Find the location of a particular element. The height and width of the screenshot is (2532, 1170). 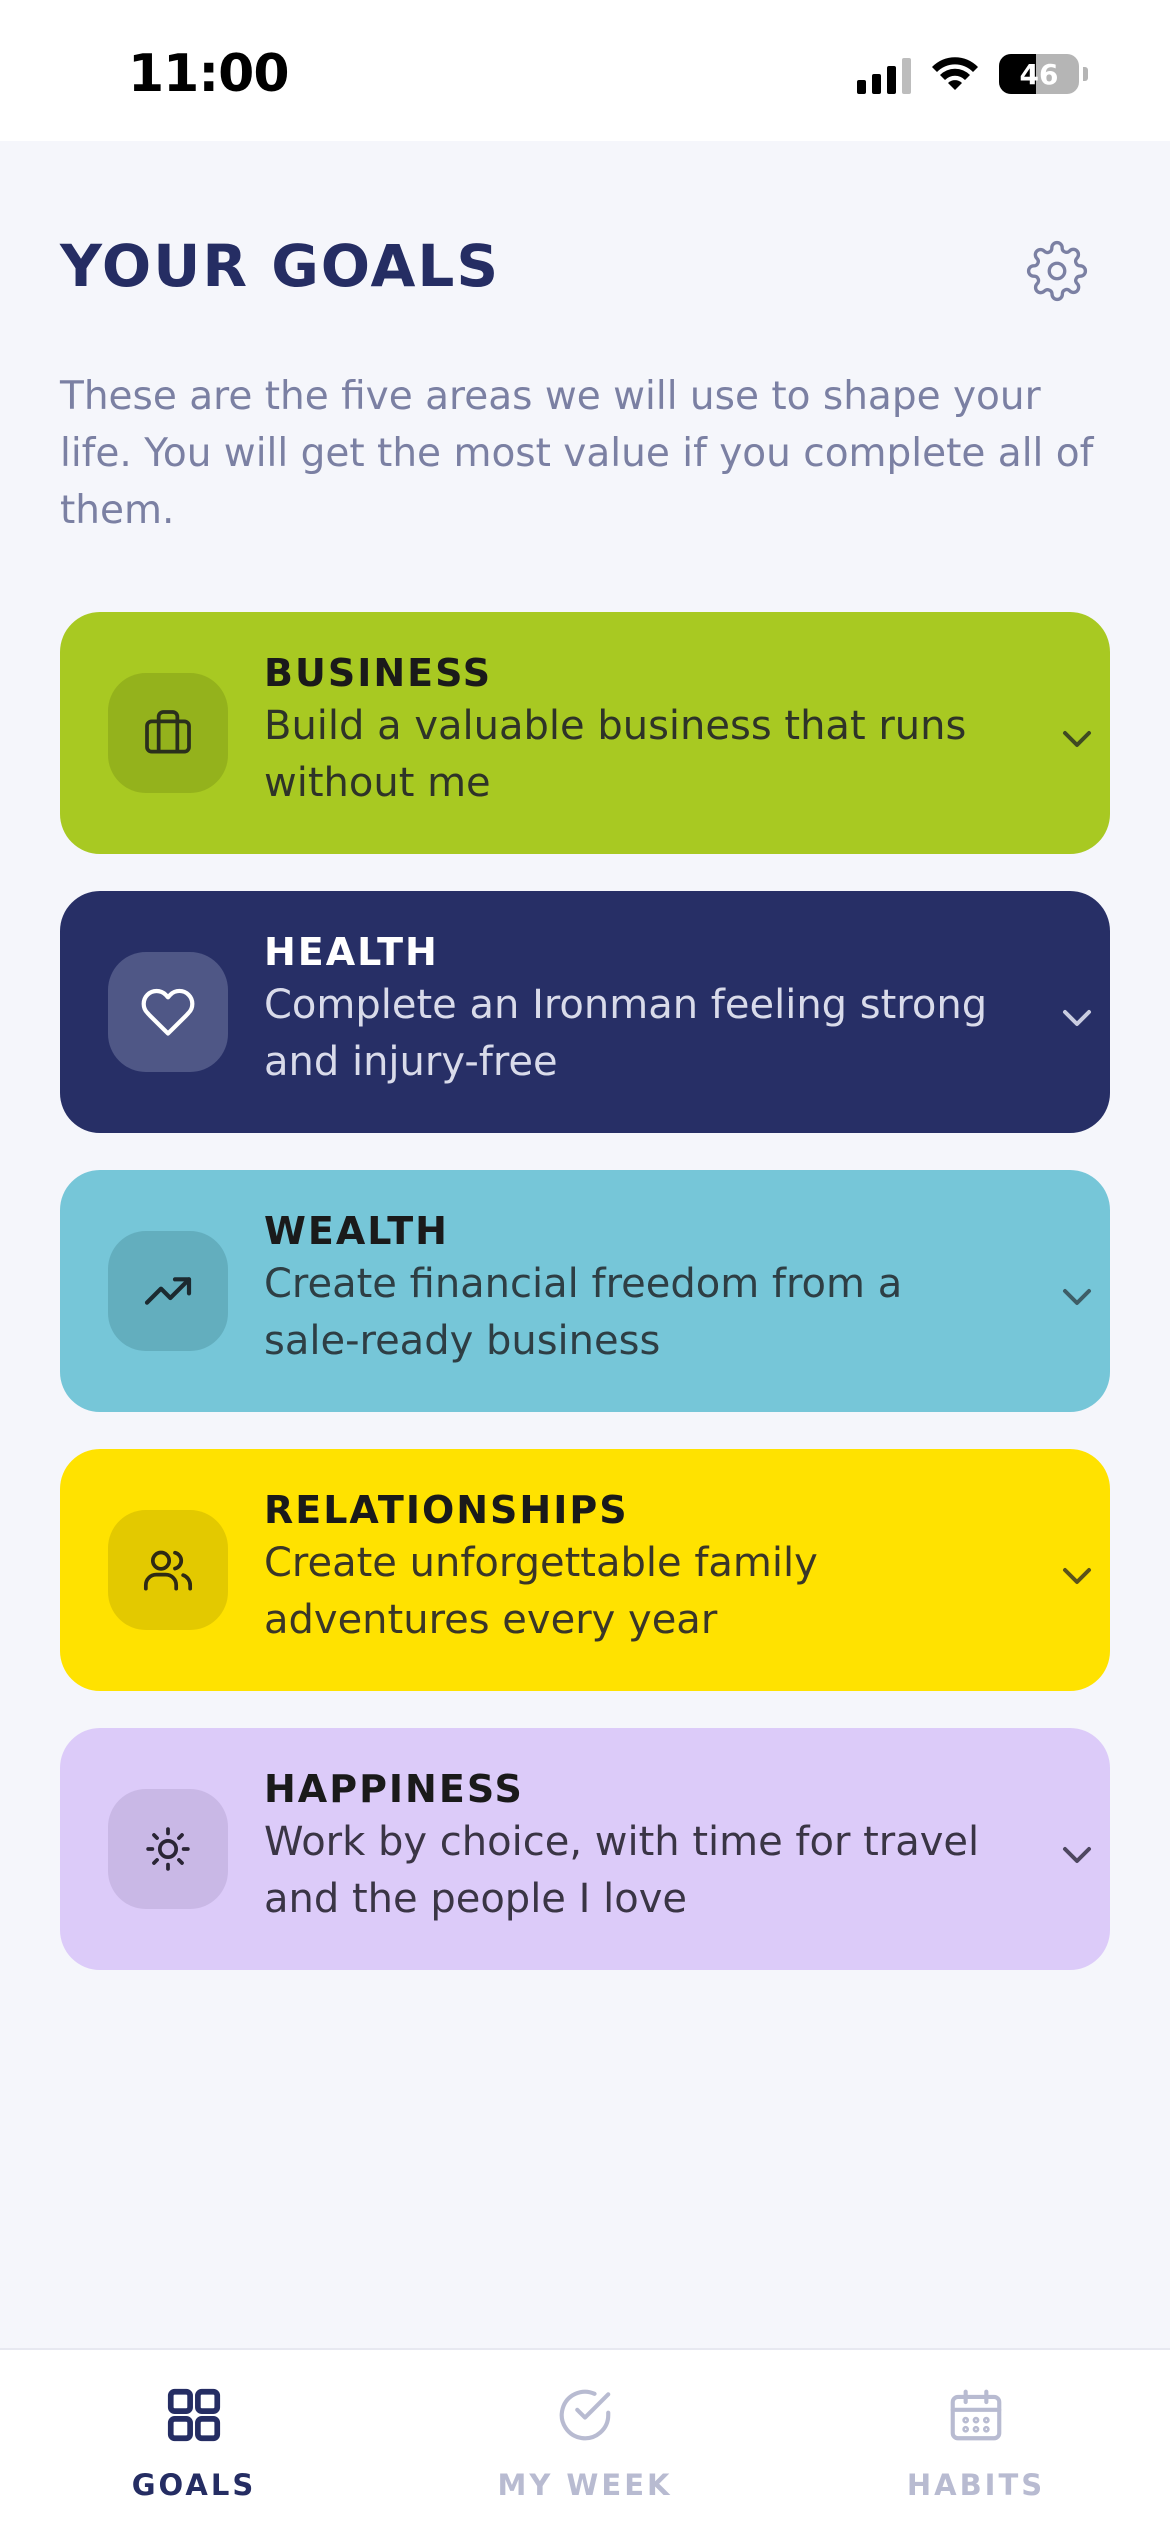

goal-title: HEALTH is located at coordinates (351, 952).